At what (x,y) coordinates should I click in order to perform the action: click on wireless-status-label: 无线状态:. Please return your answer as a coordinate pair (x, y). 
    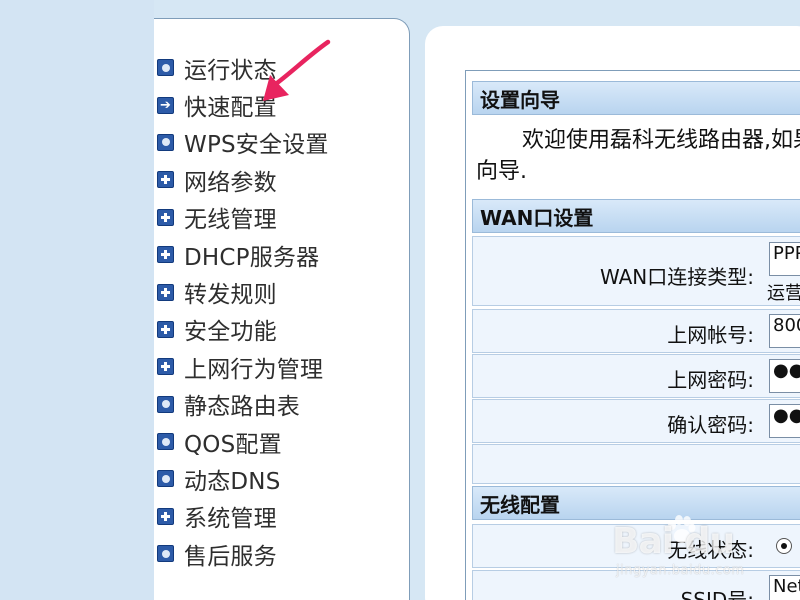
    Looking at the image, I should click on (710, 550).